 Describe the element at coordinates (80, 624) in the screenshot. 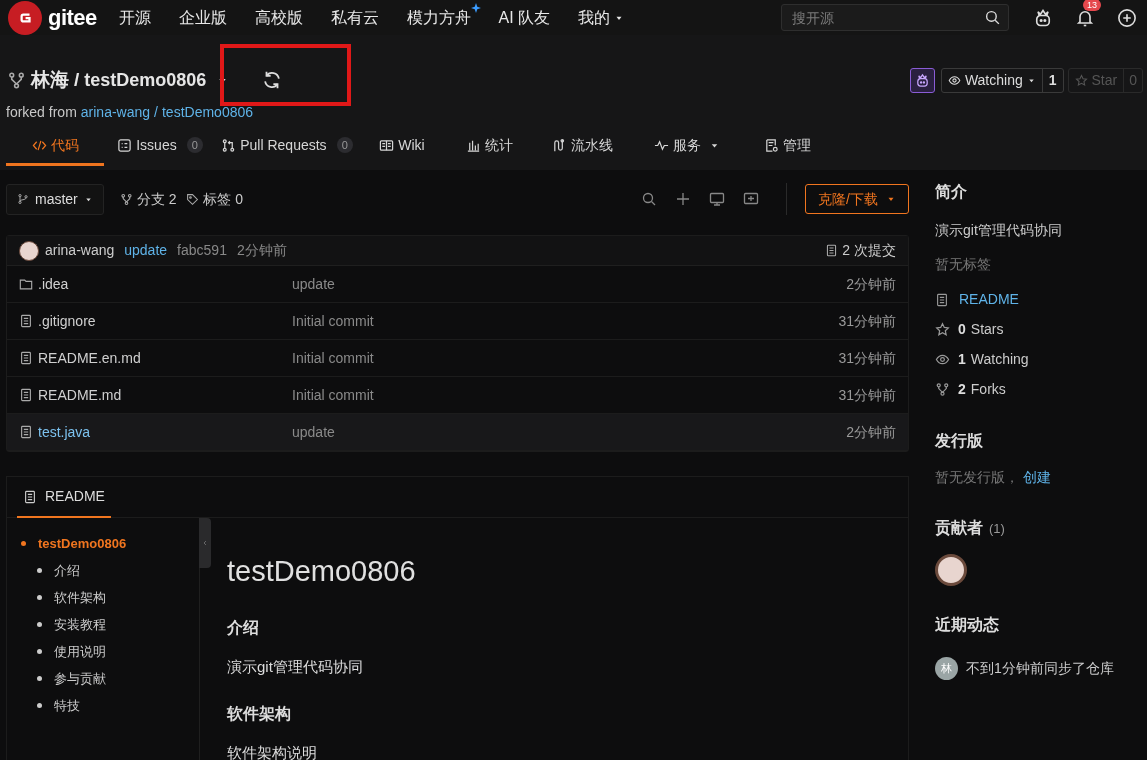

I see `toc-link: 安装教程` at that location.